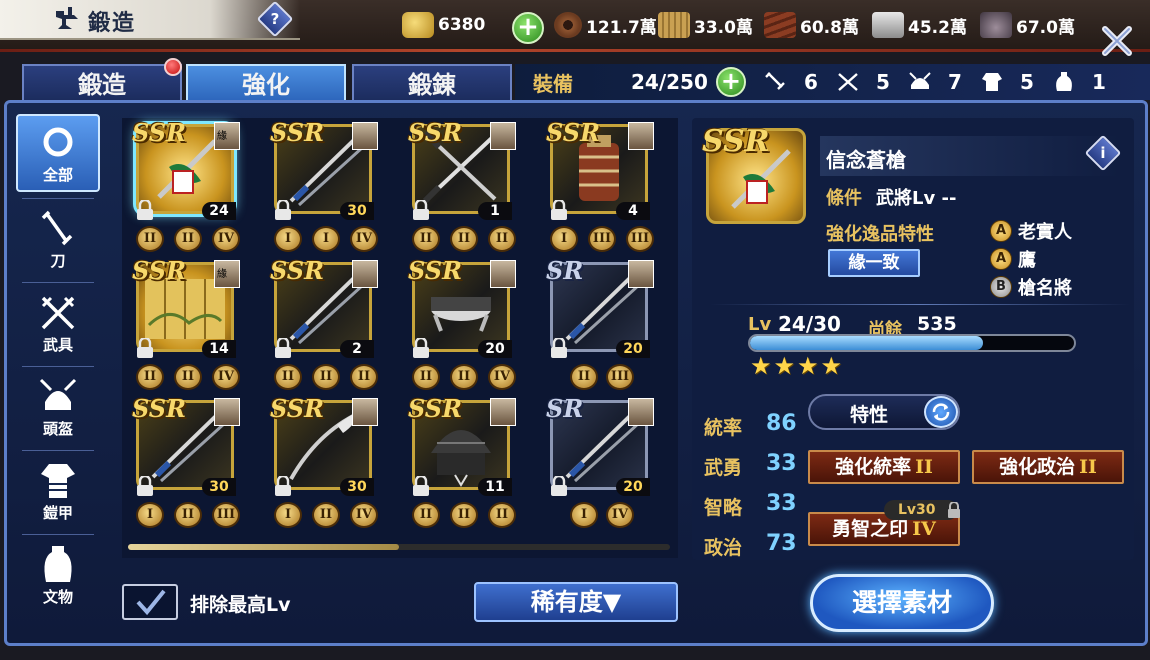  I want to click on category-sword: 刀, so click(58, 241).